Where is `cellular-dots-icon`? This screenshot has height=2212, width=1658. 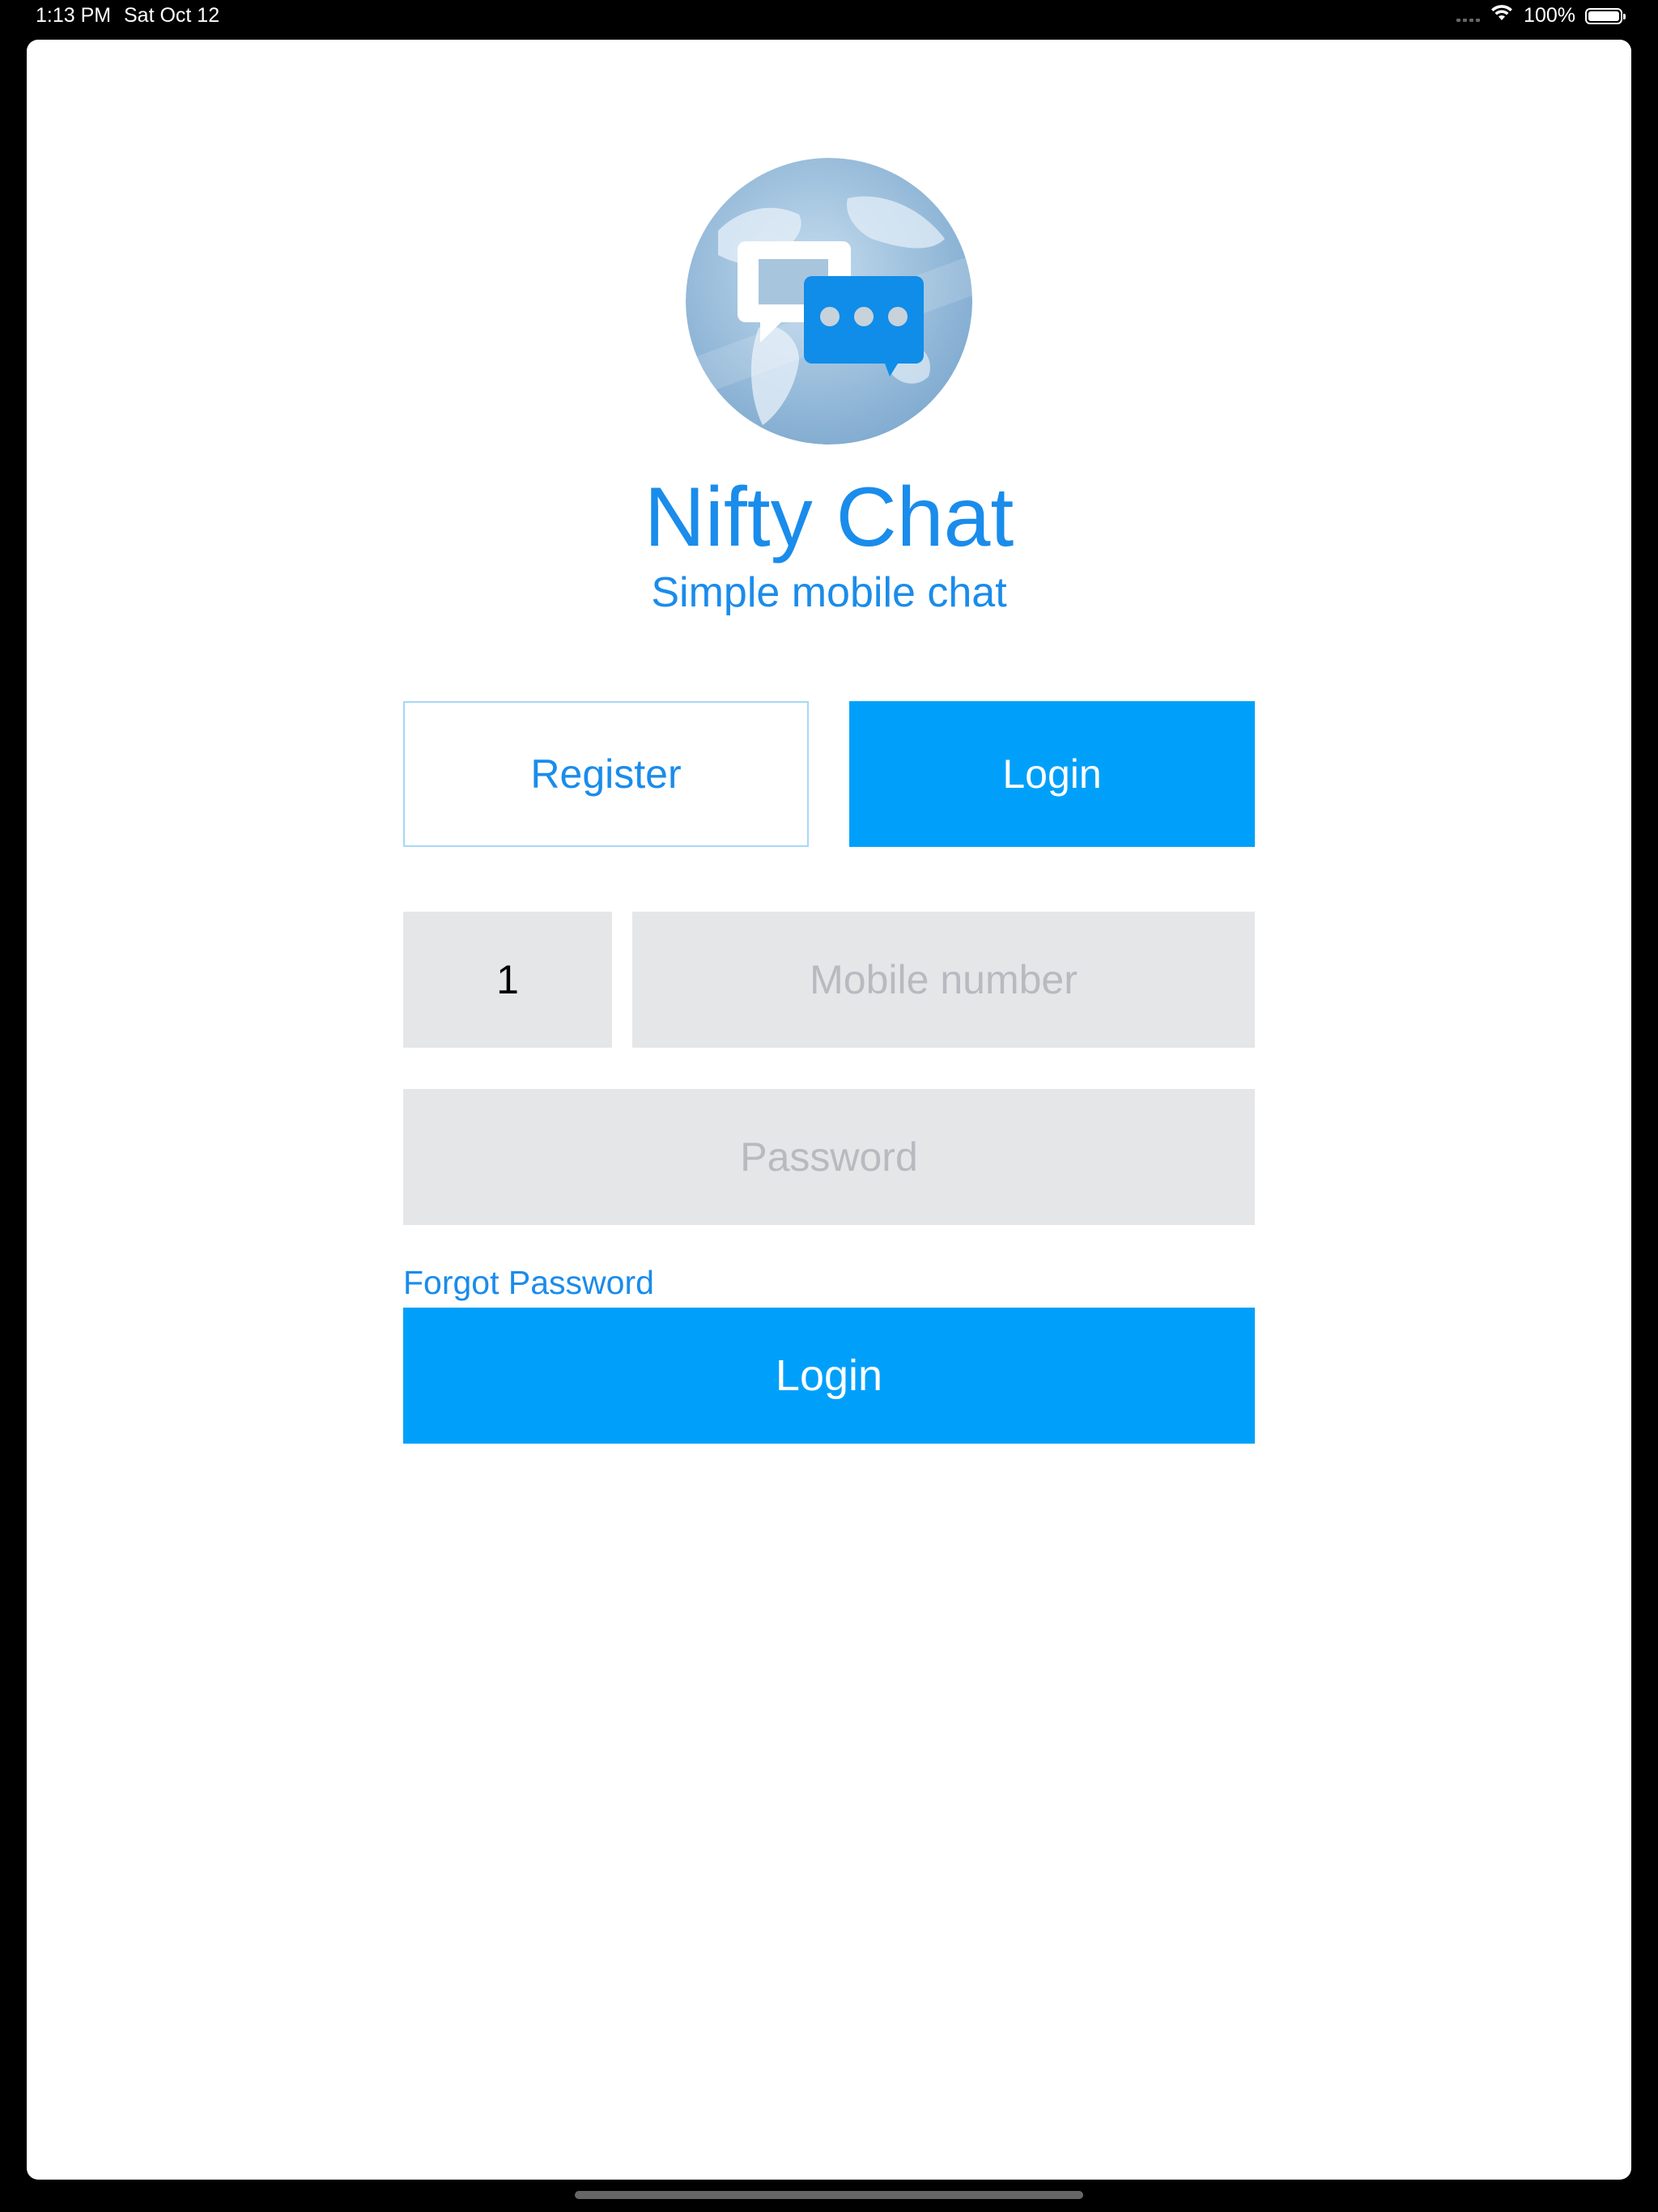 cellular-dots-icon is located at coordinates (1468, 20).